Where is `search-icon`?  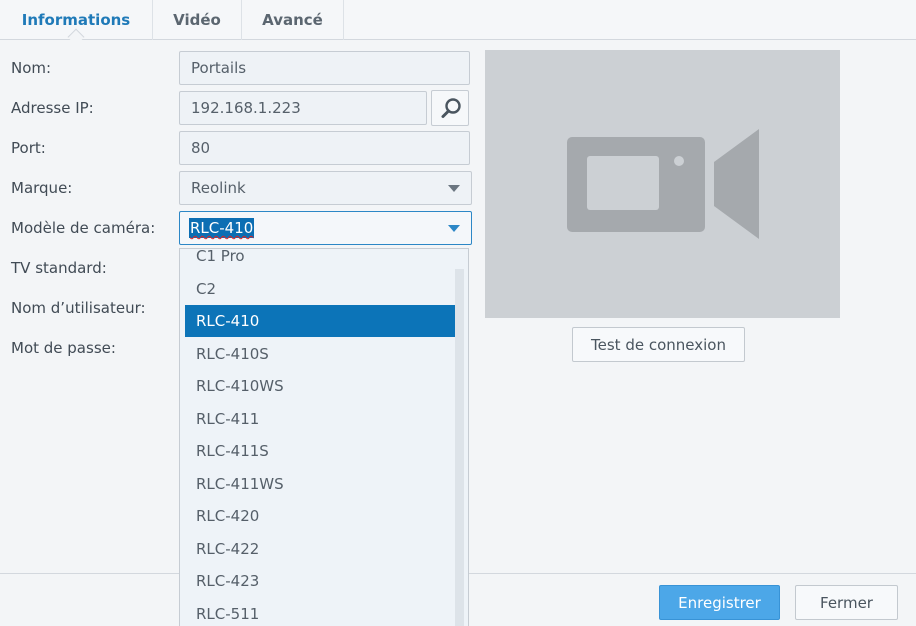 search-icon is located at coordinates (451, 108).